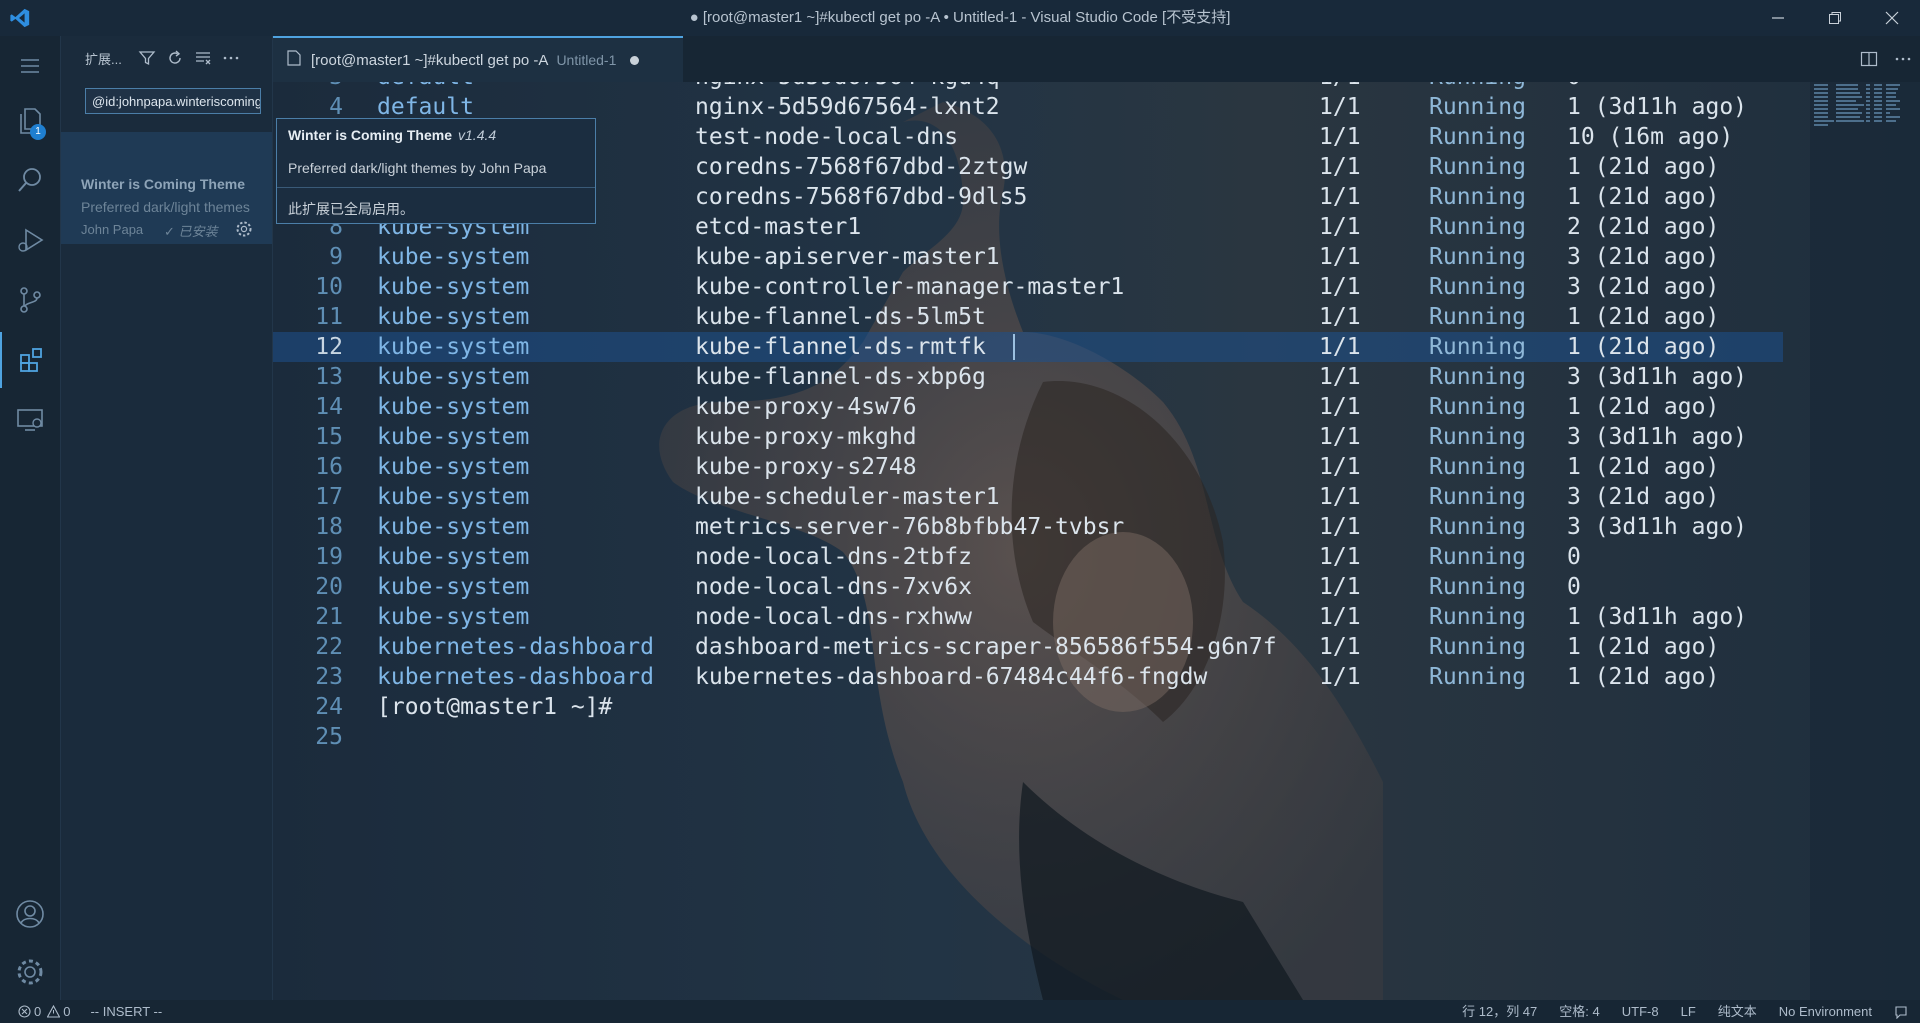  What do you see at coordinates (30, 180) in the screenshot?
I see `search-icon` at bounding box center [30, 180].